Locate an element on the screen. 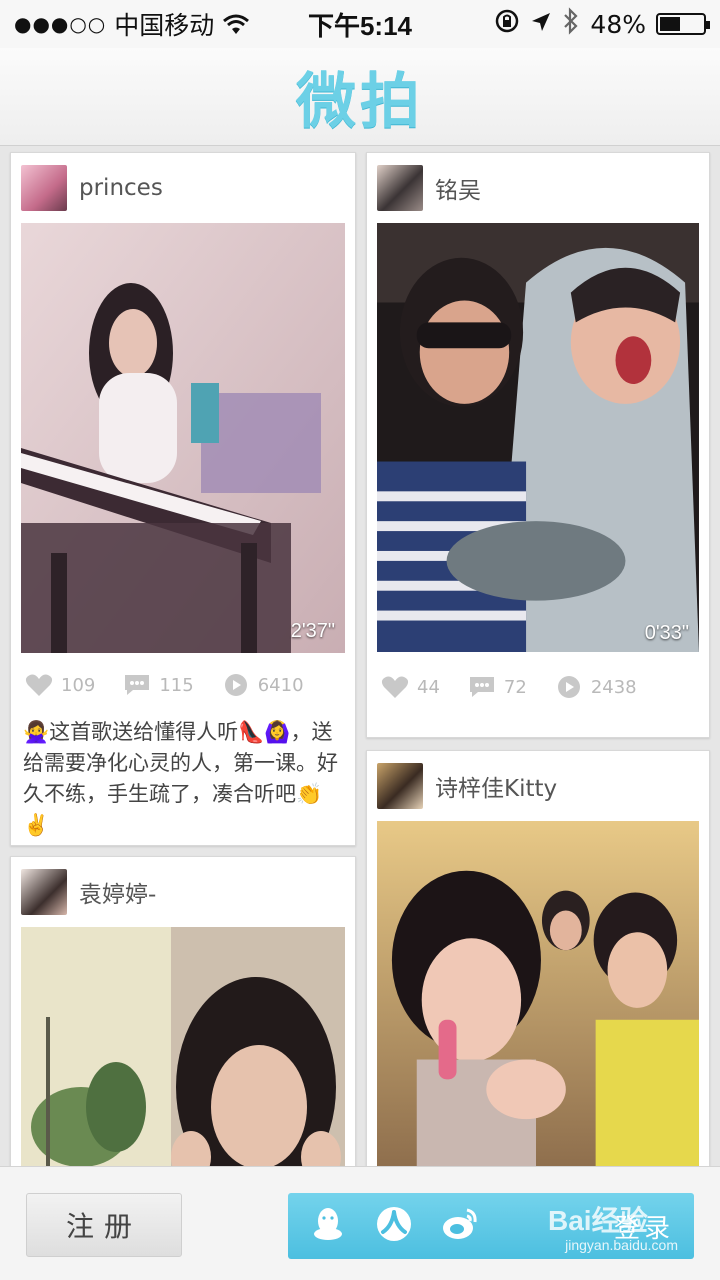  comment-count: 72 is located at coordinates (515, 687).